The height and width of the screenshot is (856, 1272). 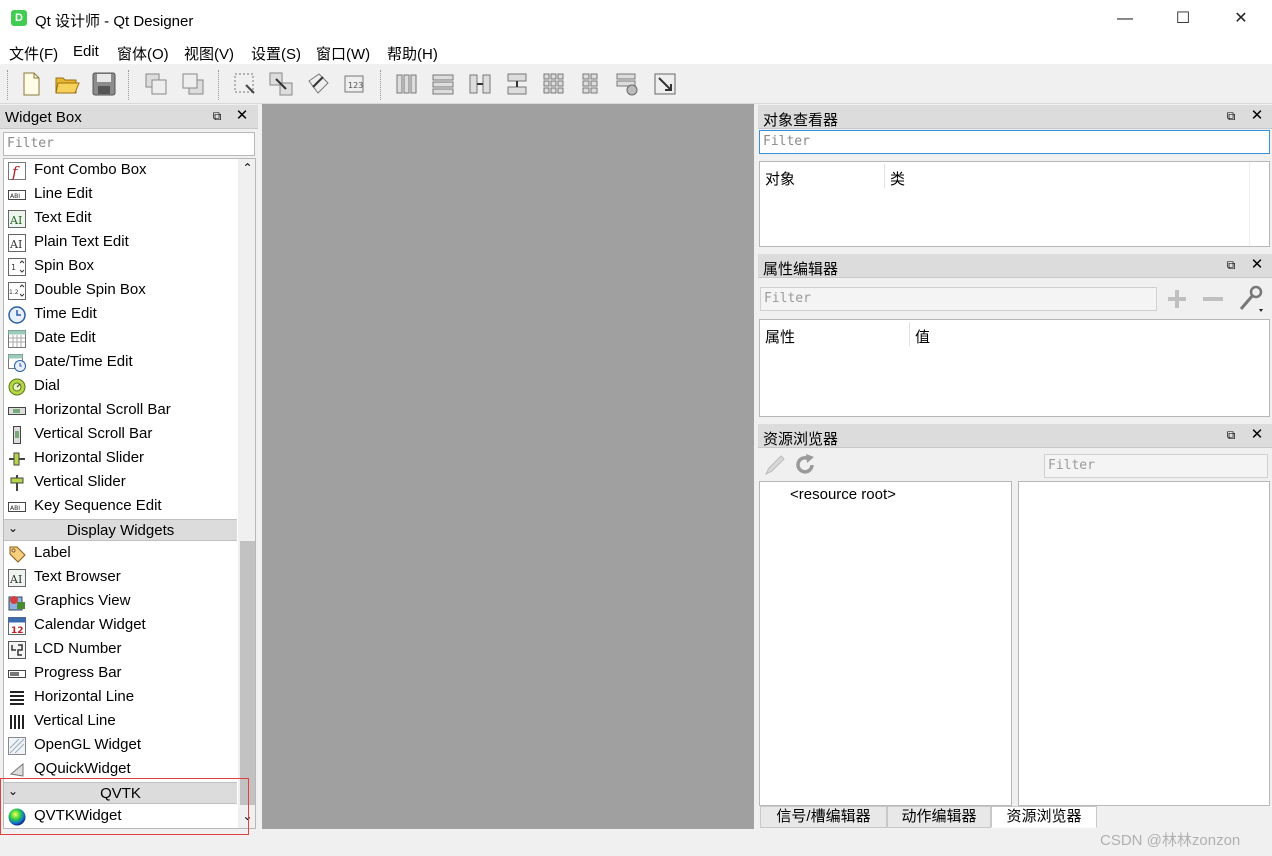 What do you see at coordinates (775, 465) in the screenshot?
I see `edit-pencil-icon` at bounding box center [775, 465].